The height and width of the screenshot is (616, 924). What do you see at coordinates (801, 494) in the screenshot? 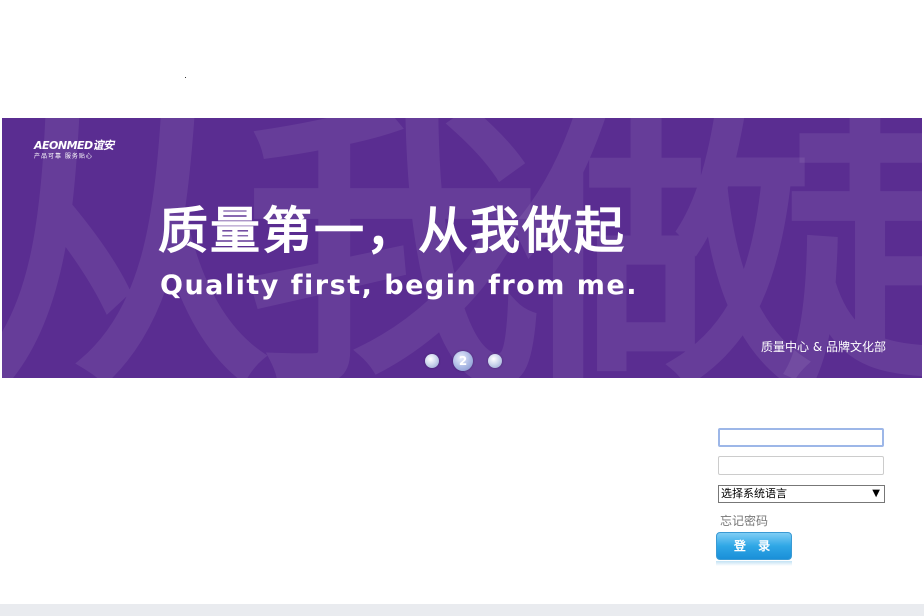
I see `language-select: 选择系统语言 ▼` at bounding box center [801, 494].